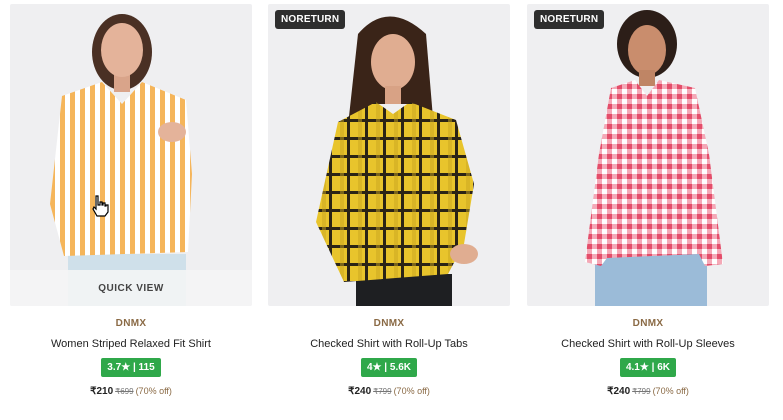  Describe the element at coordinates (664, 367) in the screenshot. I see `review-count: 6K` at that location.